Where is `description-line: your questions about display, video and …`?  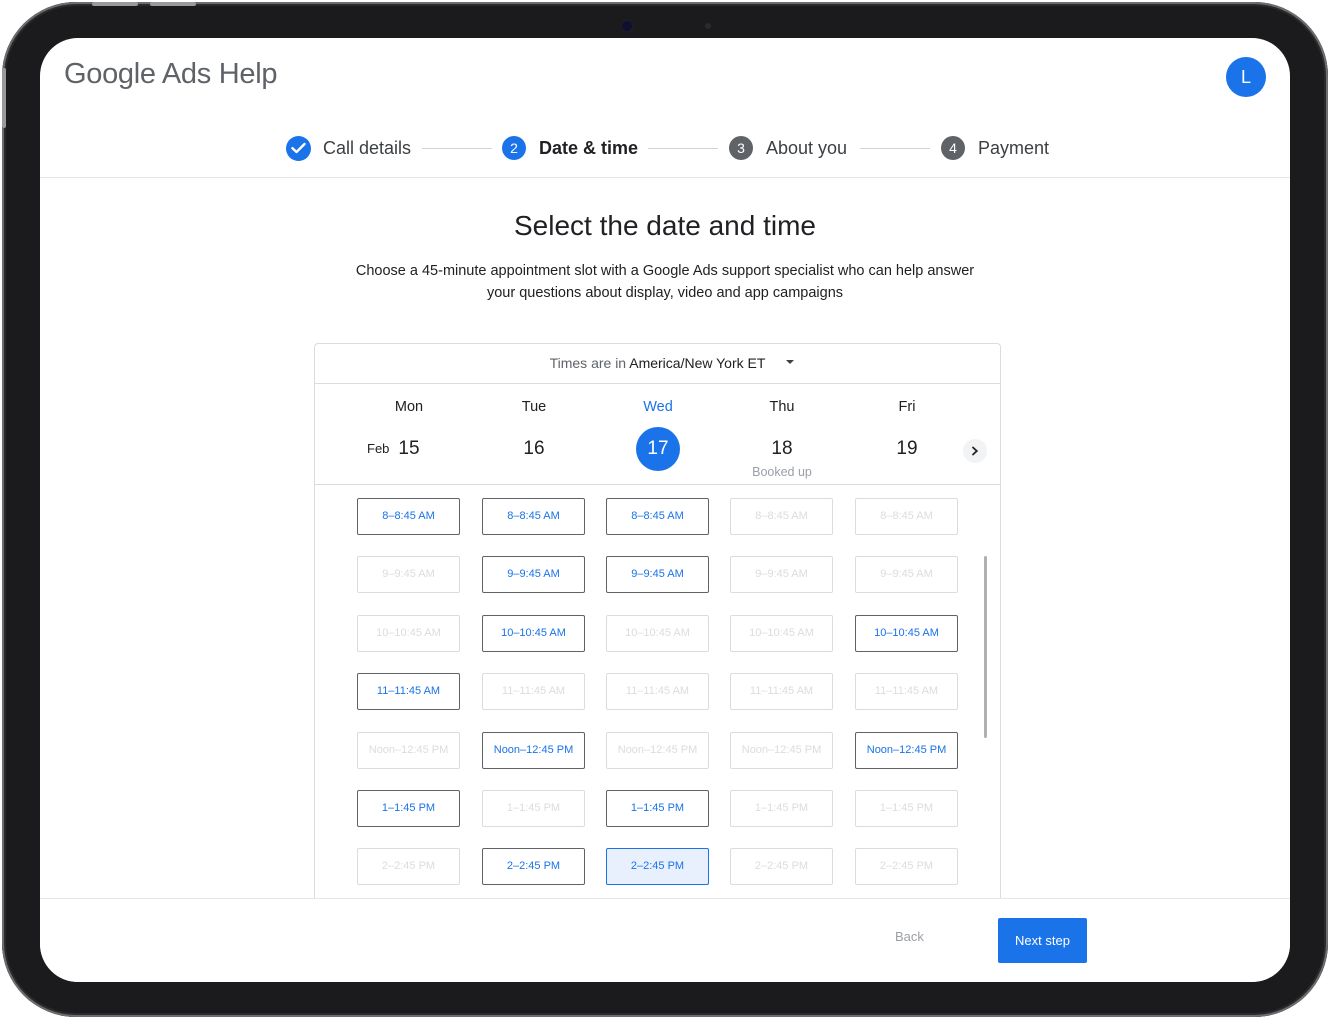 description-line: your questions about display, video and … is located at coordinates (665, 293).